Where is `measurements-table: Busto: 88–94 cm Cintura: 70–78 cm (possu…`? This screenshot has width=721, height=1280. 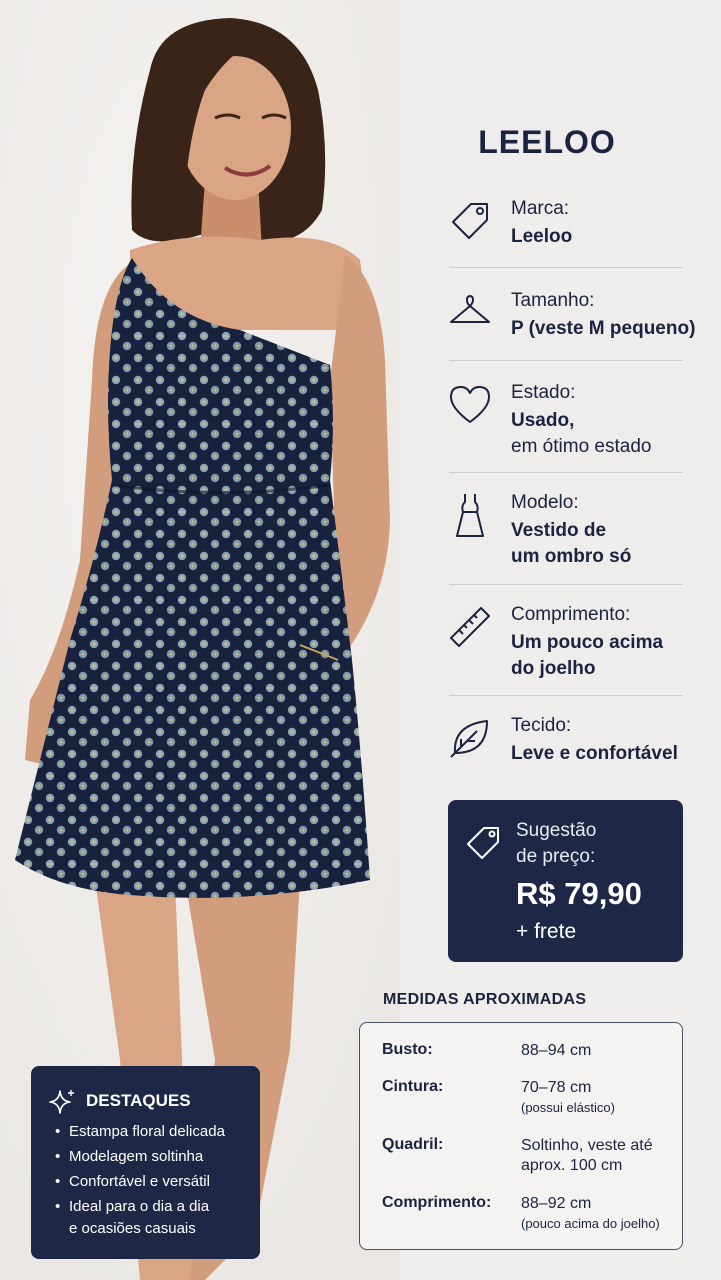 measurements-table: Busto: 88–94 cm Cintura: 70–78 cm (possu… is located at coordinates (521, 1136).